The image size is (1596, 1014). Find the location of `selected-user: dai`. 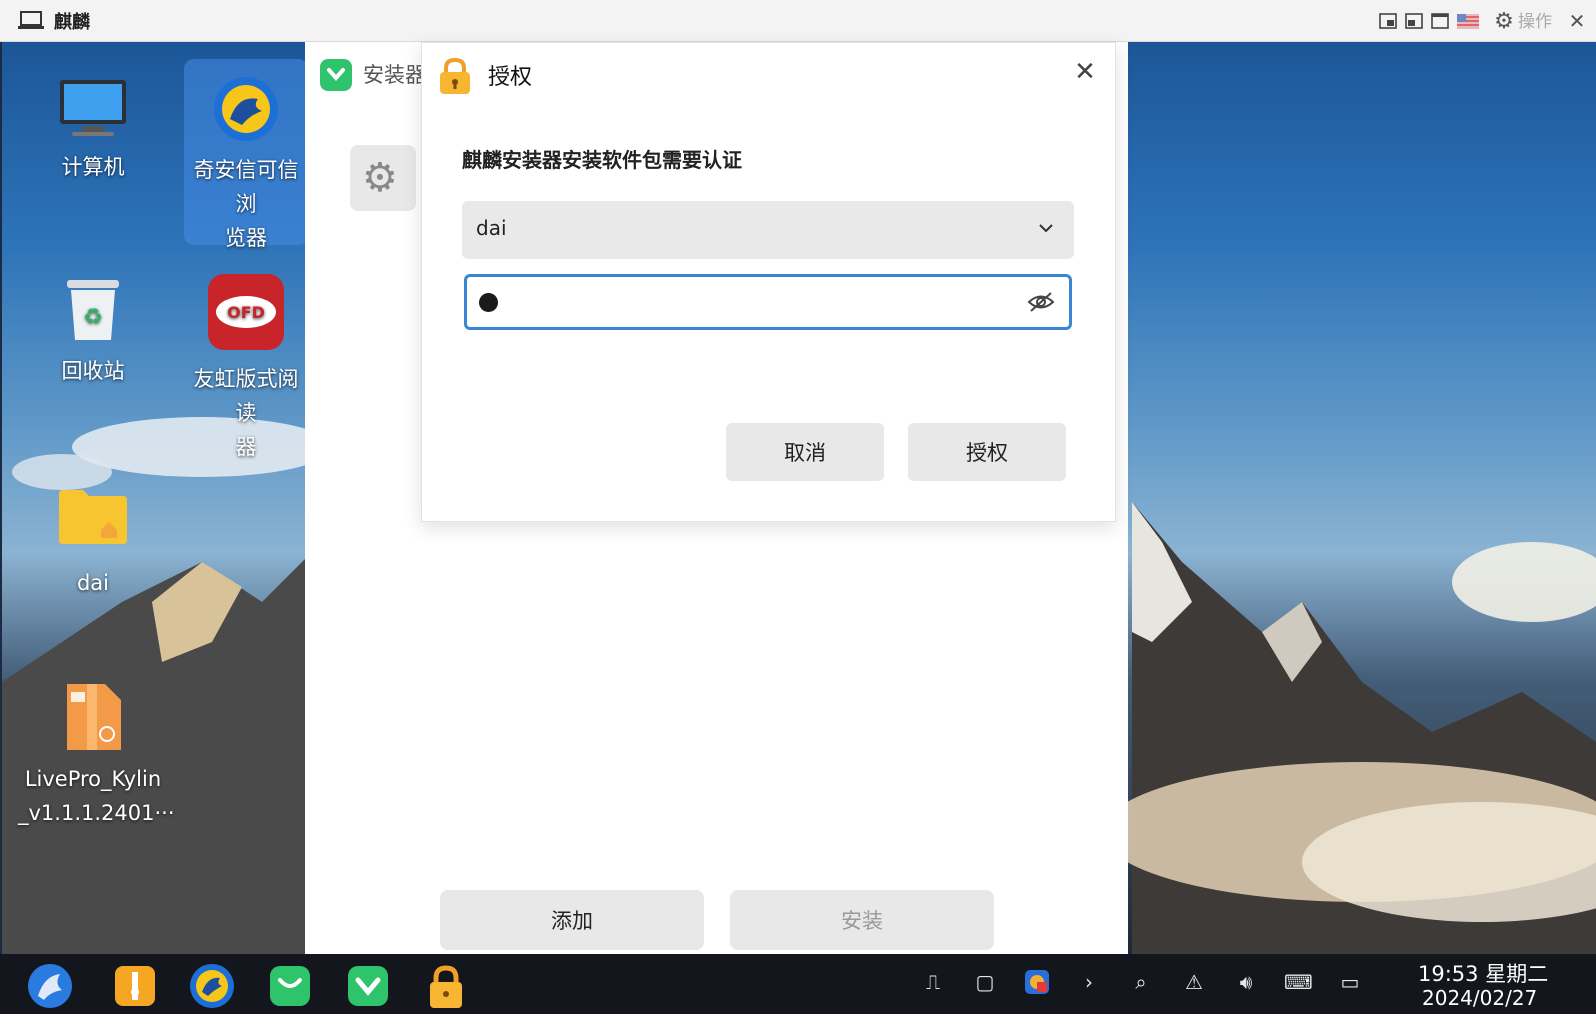

selected-user: dai is located at coordinates (491, 228).